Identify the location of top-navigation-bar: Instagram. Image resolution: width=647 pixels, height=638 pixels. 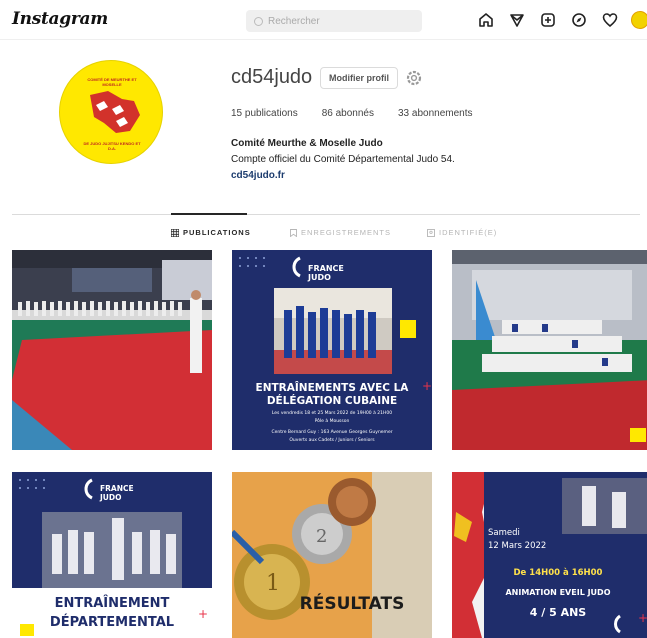
(323, 20).